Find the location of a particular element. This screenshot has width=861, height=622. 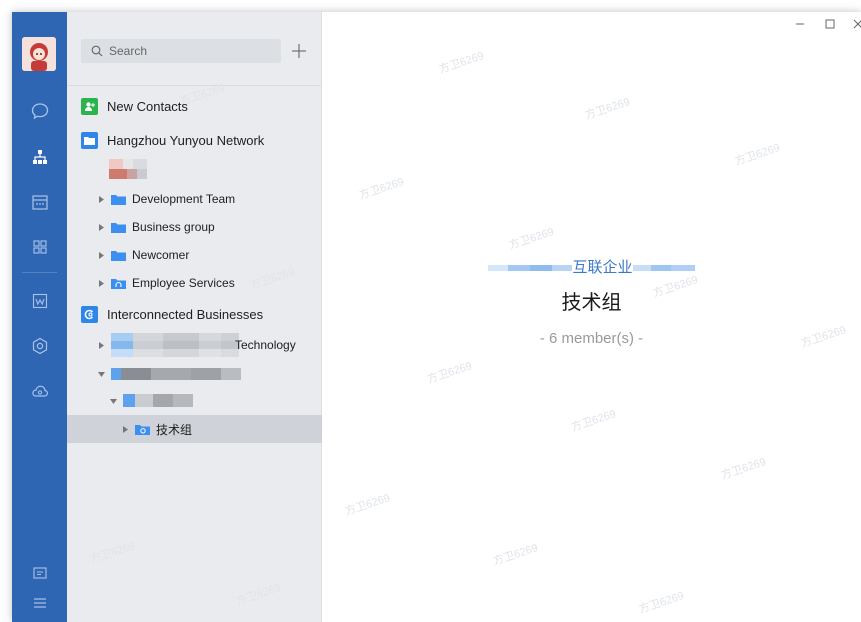

group-label: 技术组 is located at coordinates (174, 429).